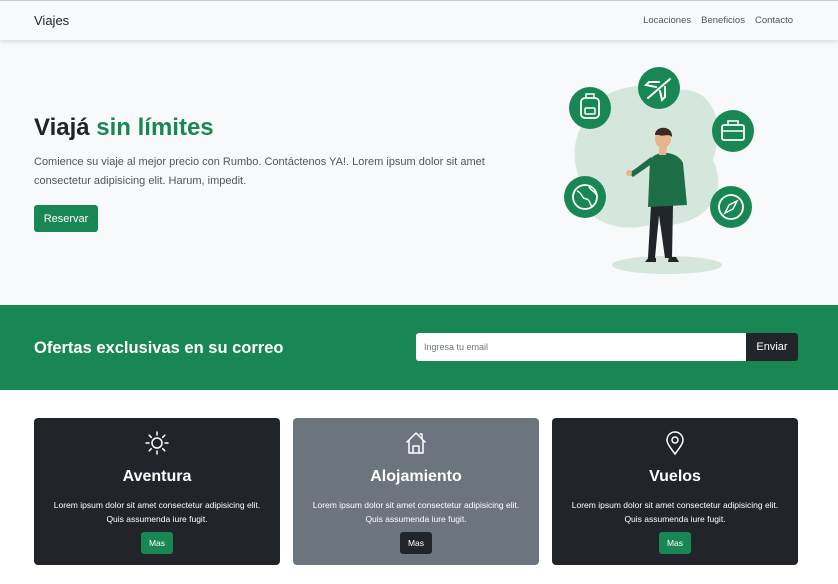  What do you see at coordinates (774, 20) in the screenshot?
I see `nav-link-contacto: Contacto` at bounding box center [774, 20].